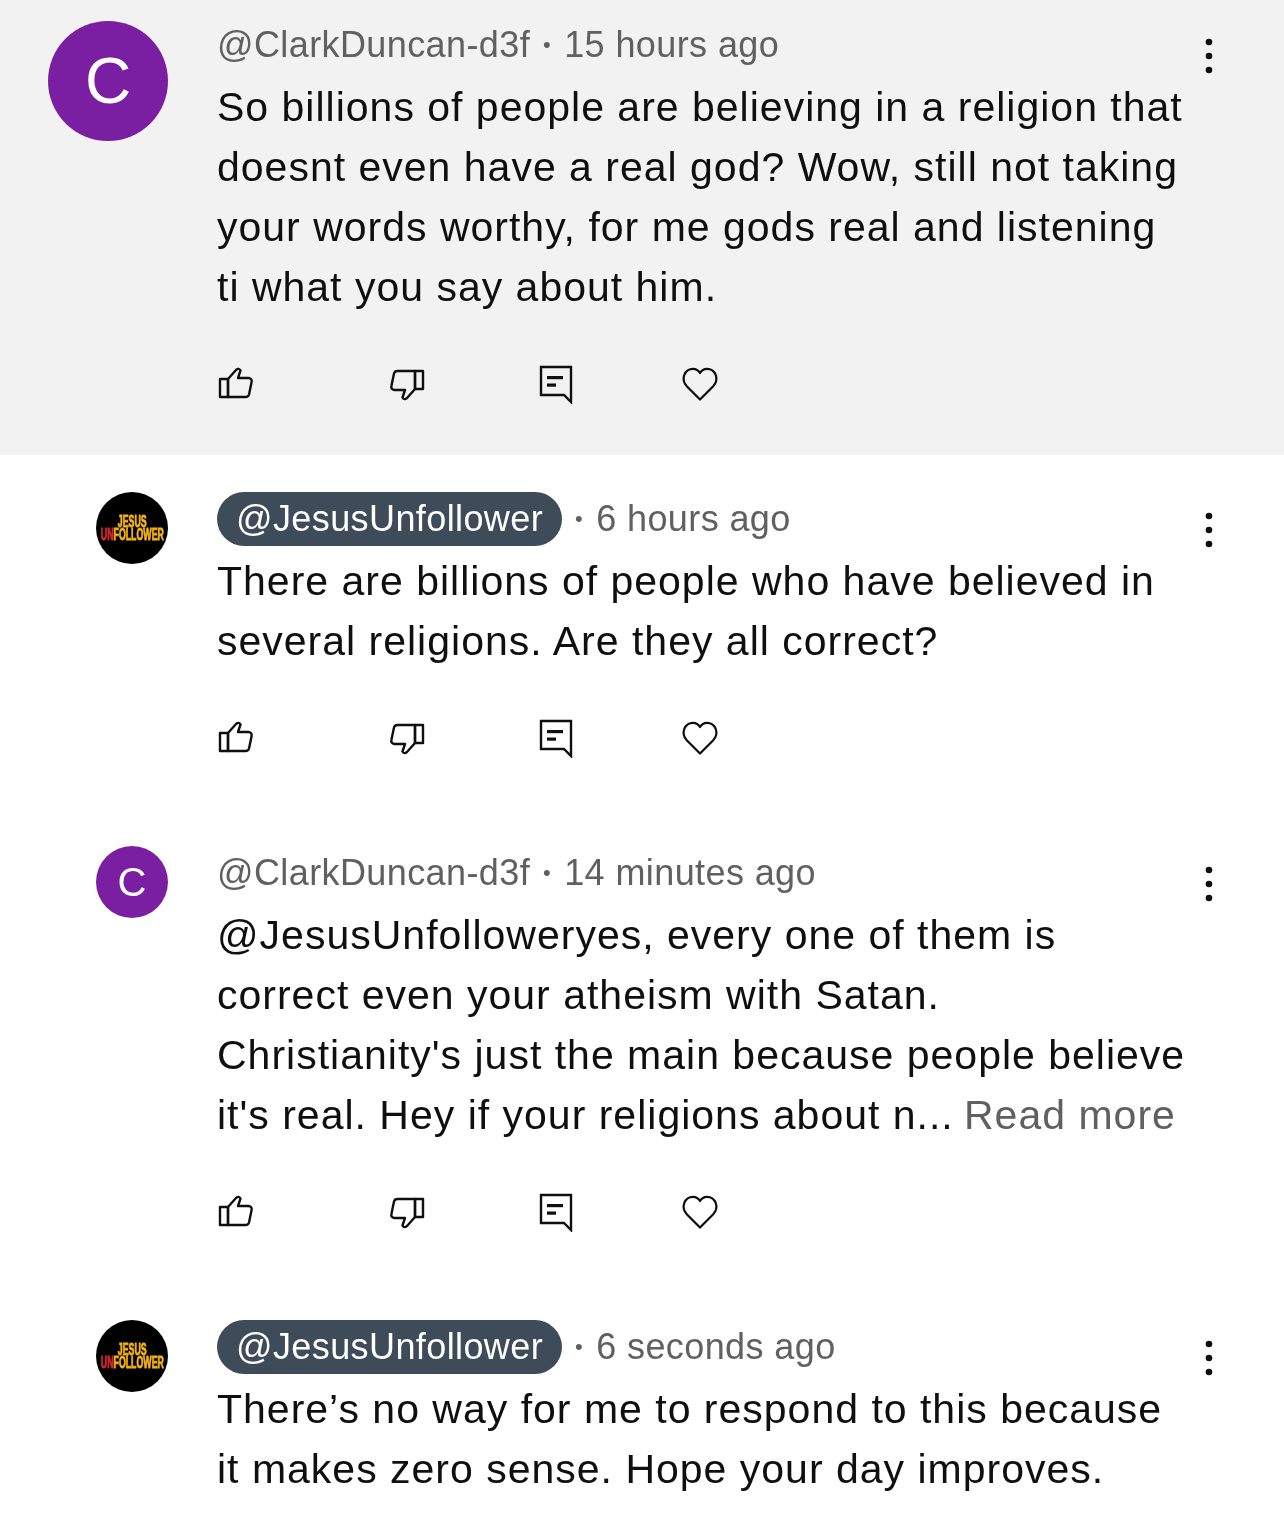 Image resolution: width=1284 pixels, height=1518 pixels. I want to click on timestamp: 6 hours ago, so click(693, 519).